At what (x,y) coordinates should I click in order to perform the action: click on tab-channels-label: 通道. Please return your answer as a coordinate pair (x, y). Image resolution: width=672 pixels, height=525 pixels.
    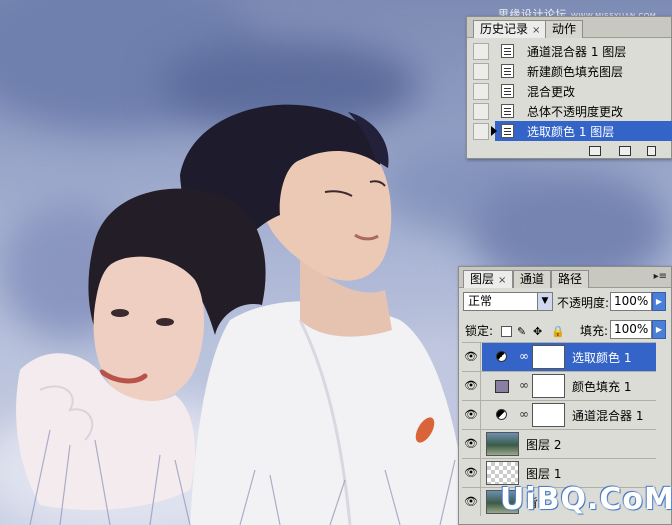
    Looking at the image, I should click on (532, 279).